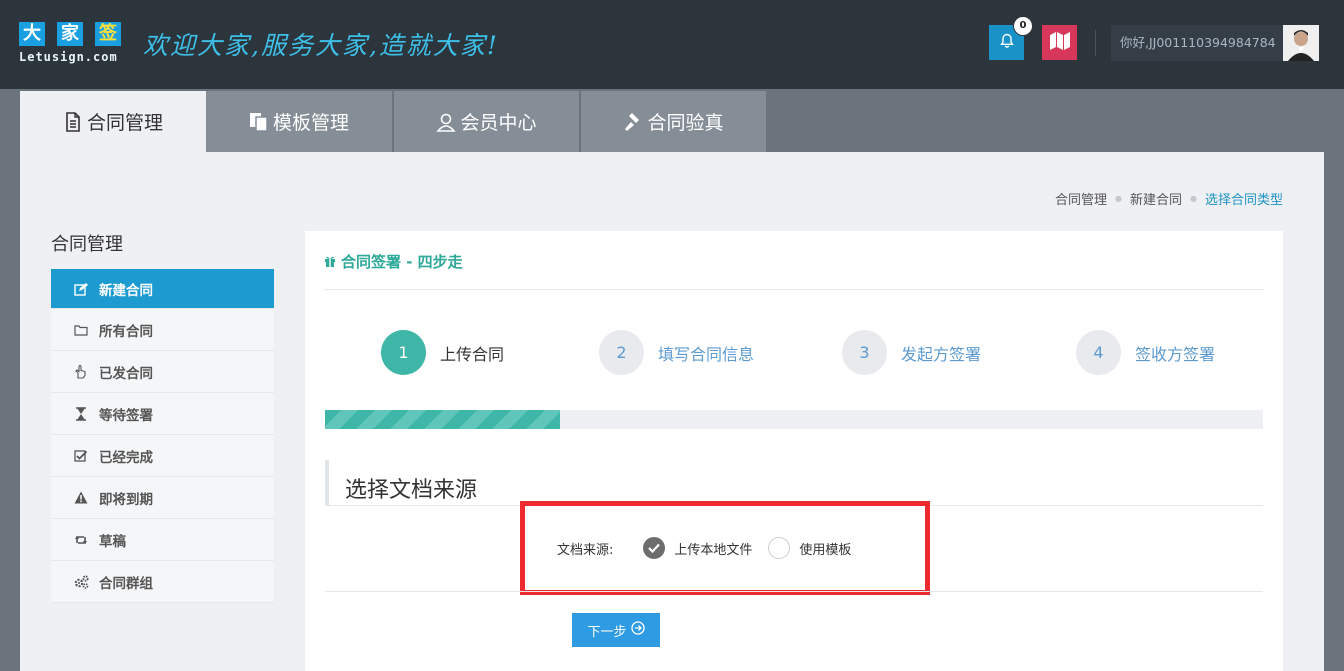 Image resolution: width=1344 pixels, height=671 pixels. What do you see at coordinates (32, 34) in the screenshot?
I see `logo-char: 大` at bounding box center [32, 34].